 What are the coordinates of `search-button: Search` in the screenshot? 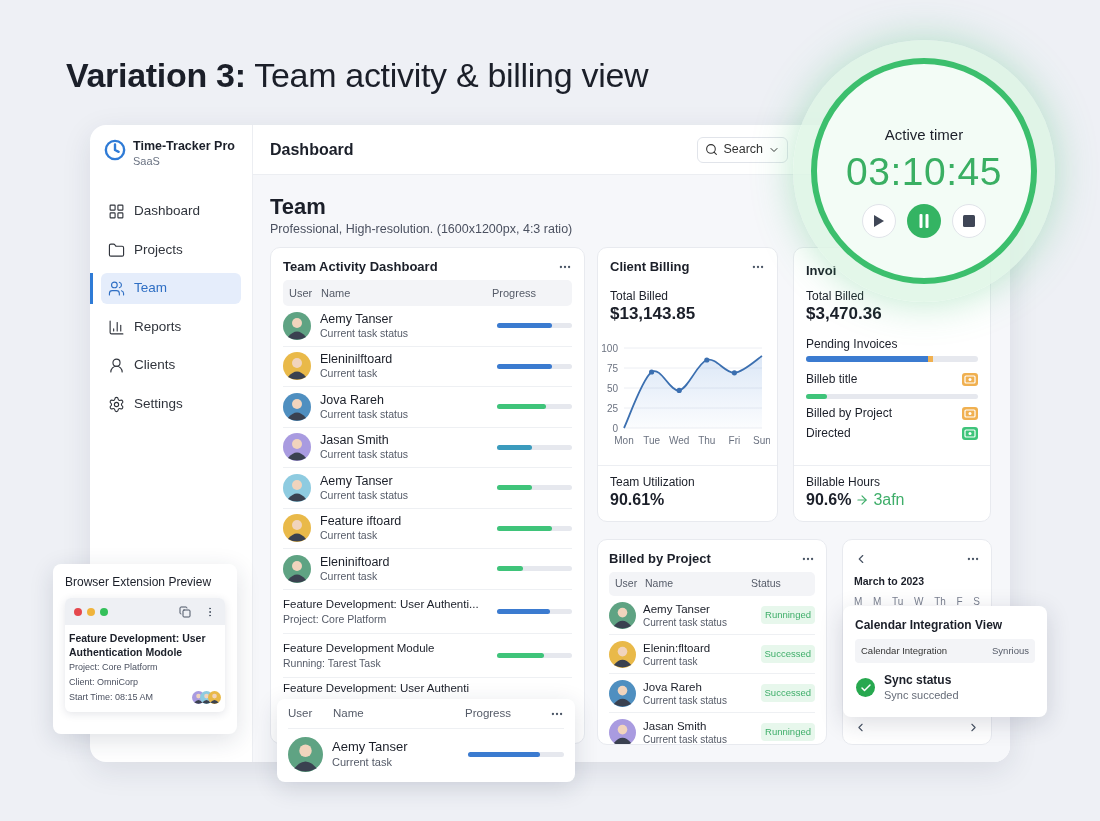 It's located at (742, 149).